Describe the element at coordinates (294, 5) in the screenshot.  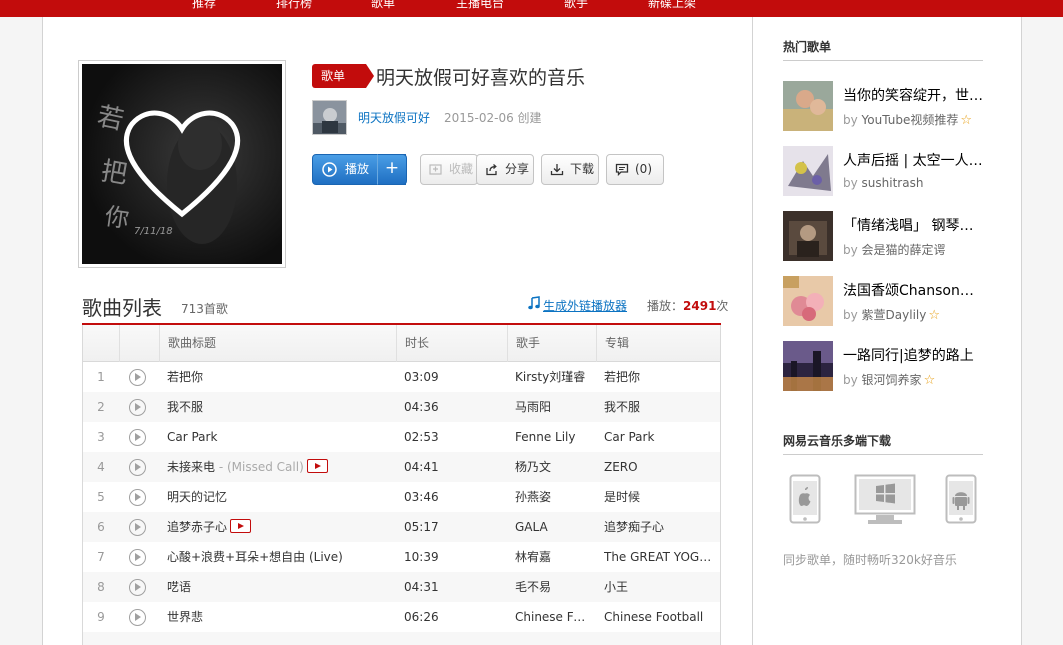
I see `nav-item-charts: 排行榜` at that location.